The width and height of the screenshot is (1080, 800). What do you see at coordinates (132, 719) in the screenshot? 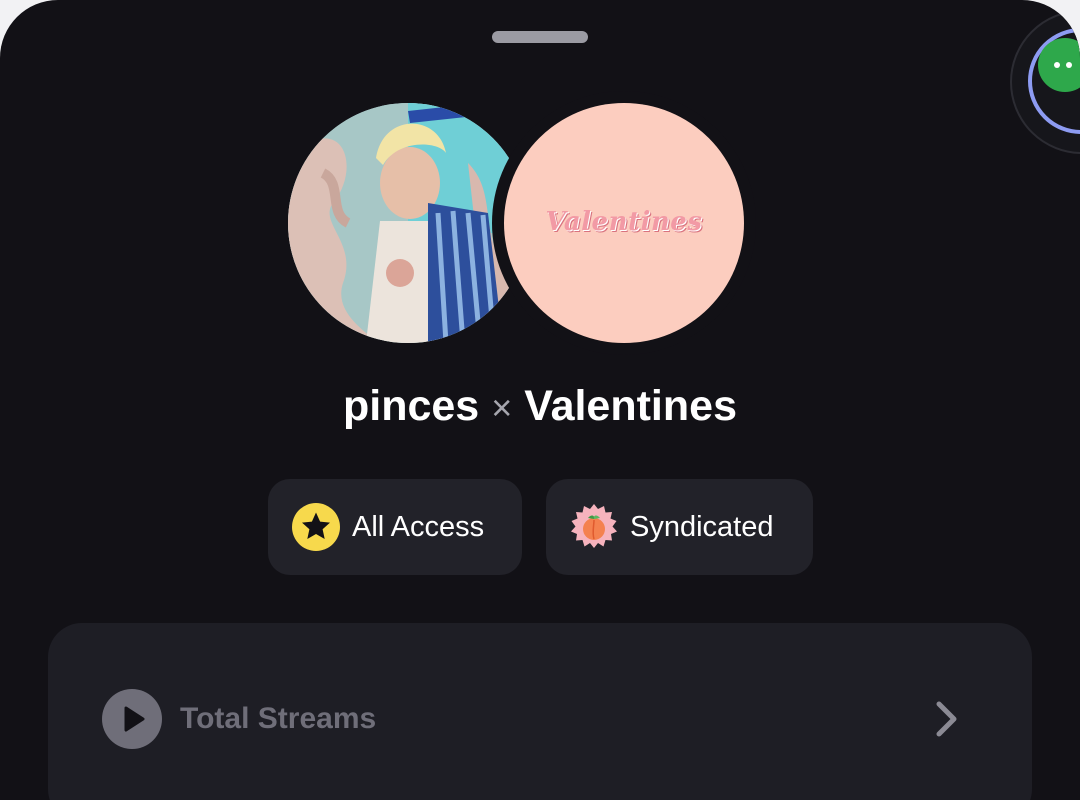
I see `play-icon` at bounding box center [132, 719].